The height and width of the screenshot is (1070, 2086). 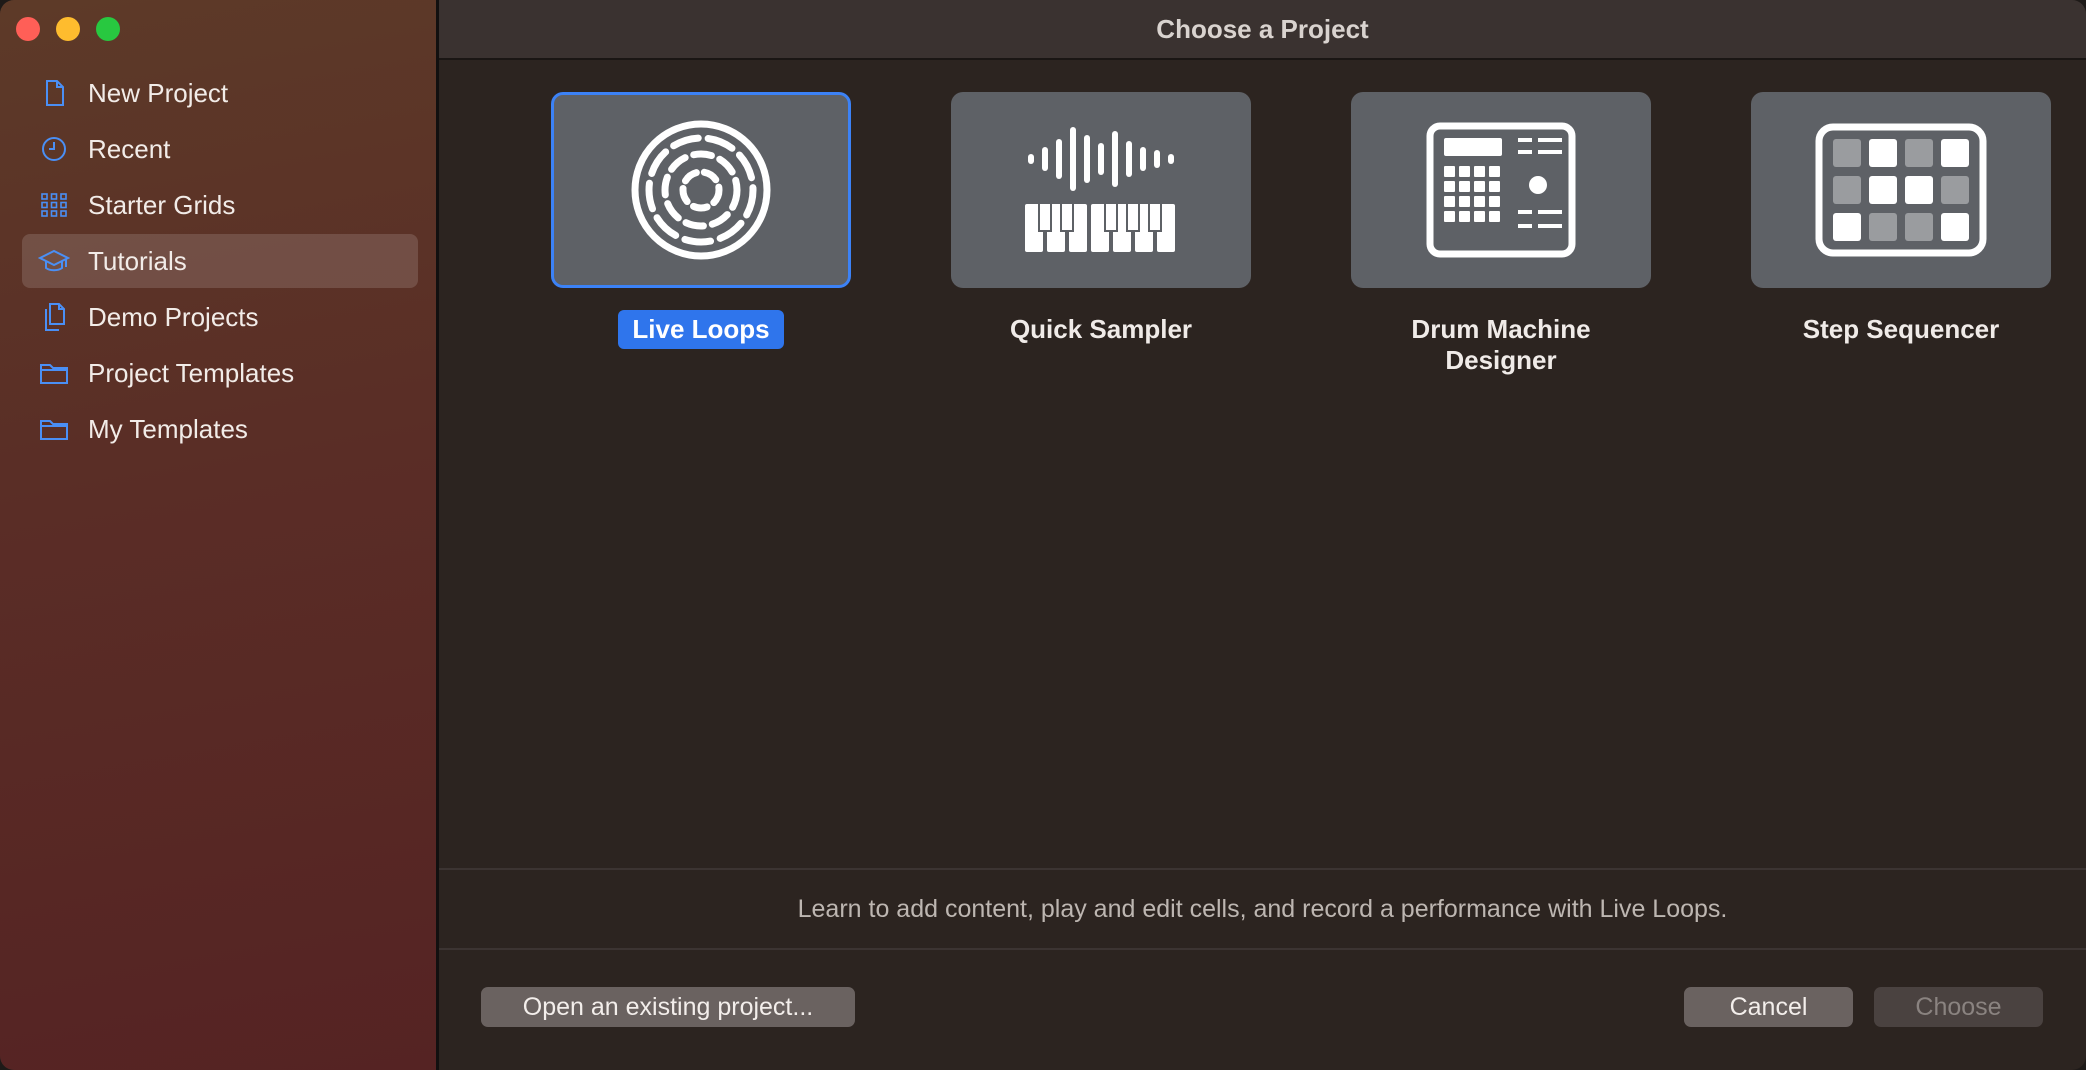 What do you see at coordinates (1901, 329) in the screenshot?
I see `template-label: Step Sequencer` at bounding box center [1901, 329].